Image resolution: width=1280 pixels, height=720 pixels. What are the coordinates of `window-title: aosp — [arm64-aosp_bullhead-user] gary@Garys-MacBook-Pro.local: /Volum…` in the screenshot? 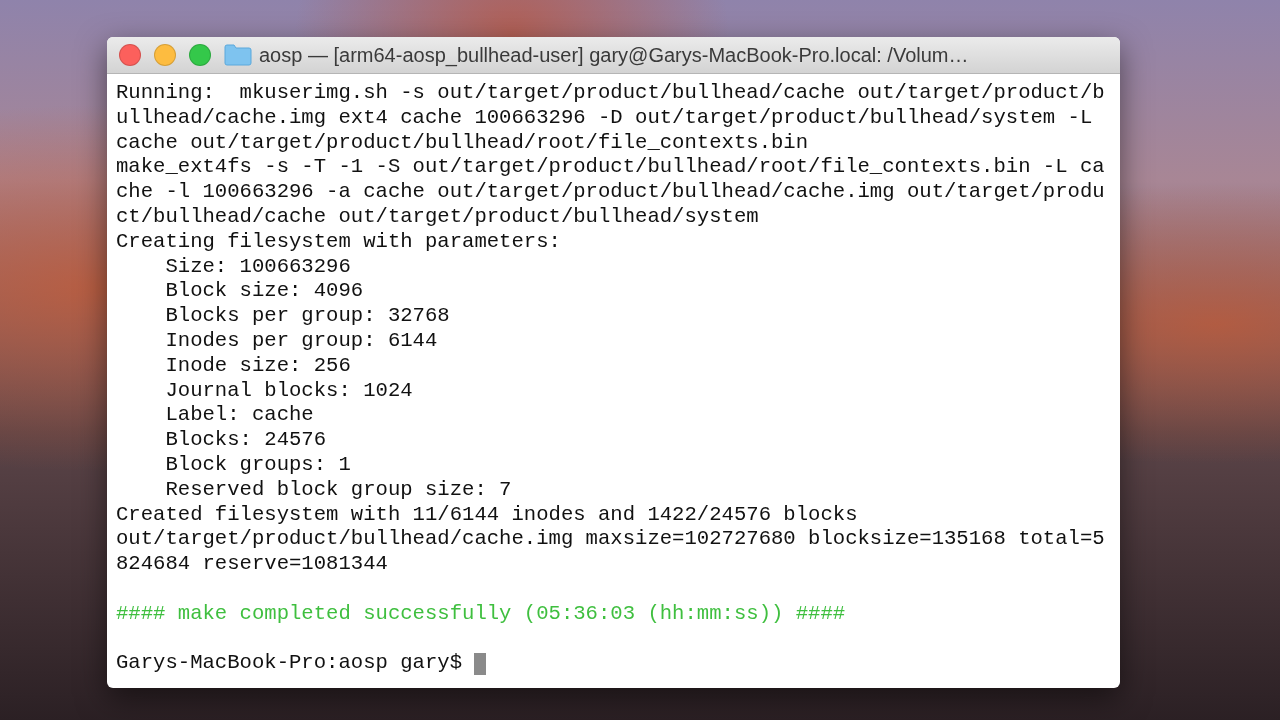 It's located at (614, 55).